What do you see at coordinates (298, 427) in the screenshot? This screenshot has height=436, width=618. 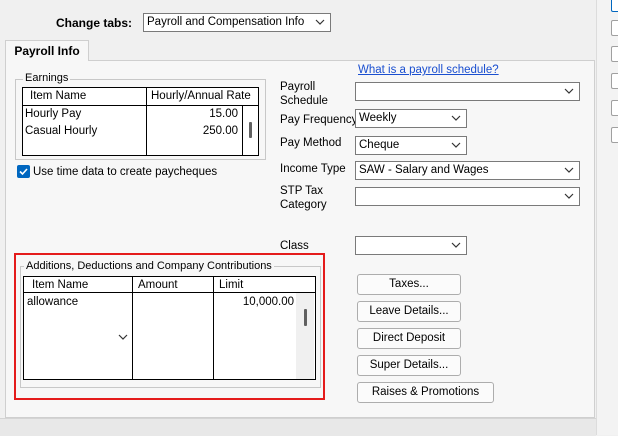 I see `bottom-band` at bounding box center [298, 427].